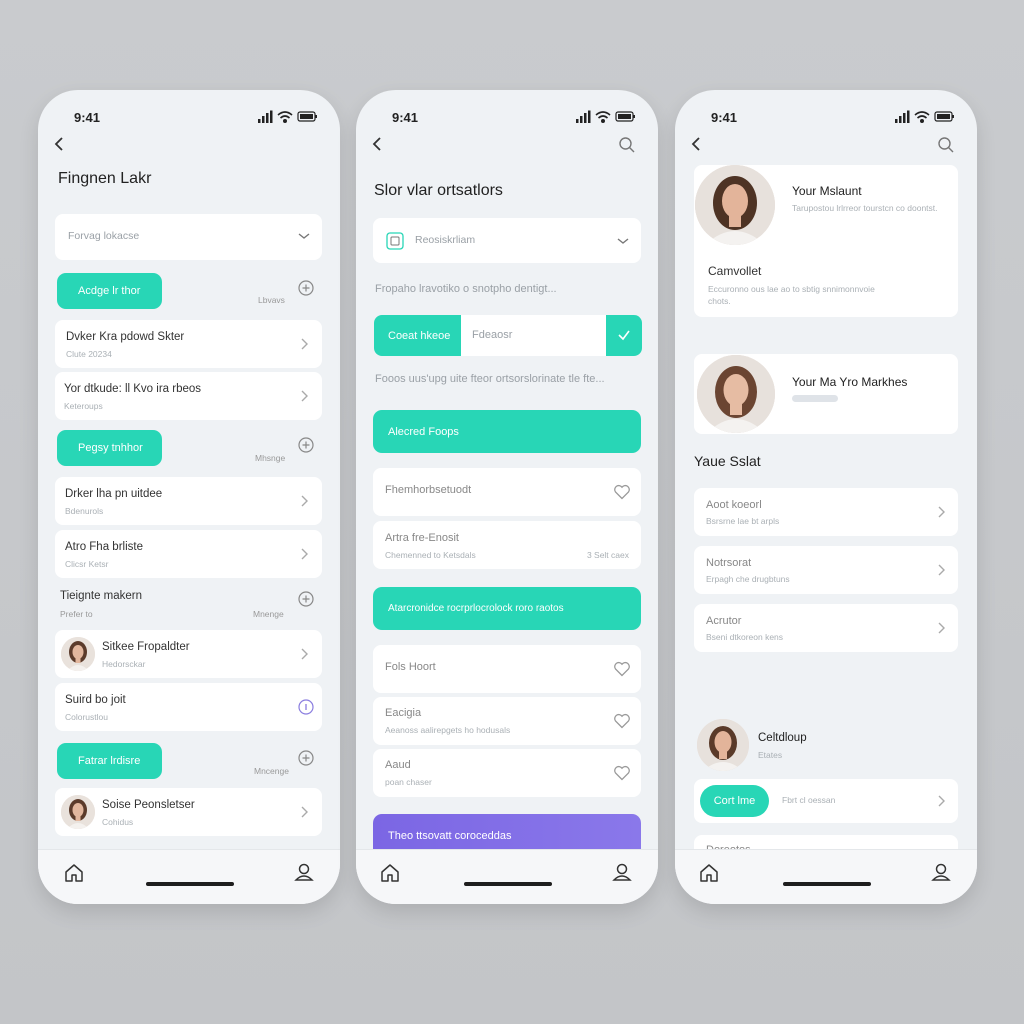  What do you see at coordinates (624, 335) in the screenshot?
I see `confirm-button` at bounding box center [624, 335].